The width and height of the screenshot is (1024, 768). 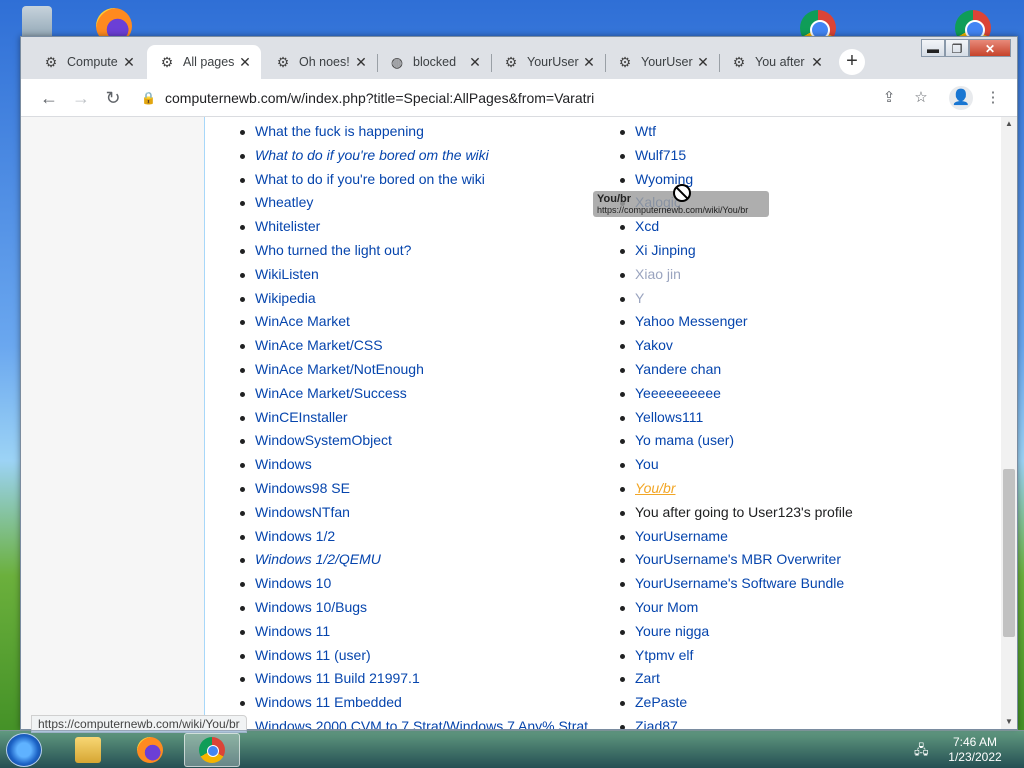 I want to click on page-link: Y, so click(x=639, y=298).